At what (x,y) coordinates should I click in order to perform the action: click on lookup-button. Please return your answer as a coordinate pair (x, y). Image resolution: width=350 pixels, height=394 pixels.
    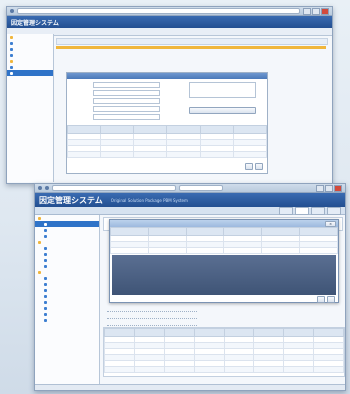
    Looking at the image, I should click on (222, 110).